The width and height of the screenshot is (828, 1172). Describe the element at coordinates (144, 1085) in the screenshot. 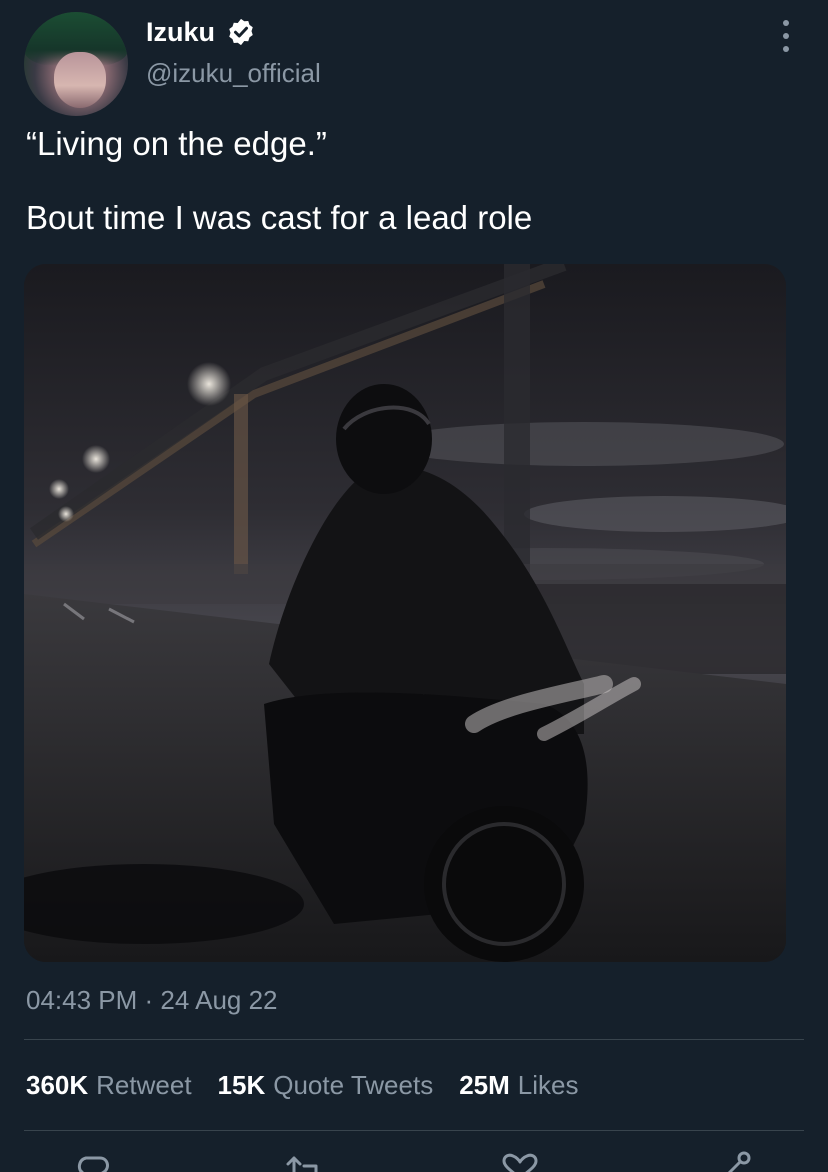

I see `retweet-label: Retweet` at that location.